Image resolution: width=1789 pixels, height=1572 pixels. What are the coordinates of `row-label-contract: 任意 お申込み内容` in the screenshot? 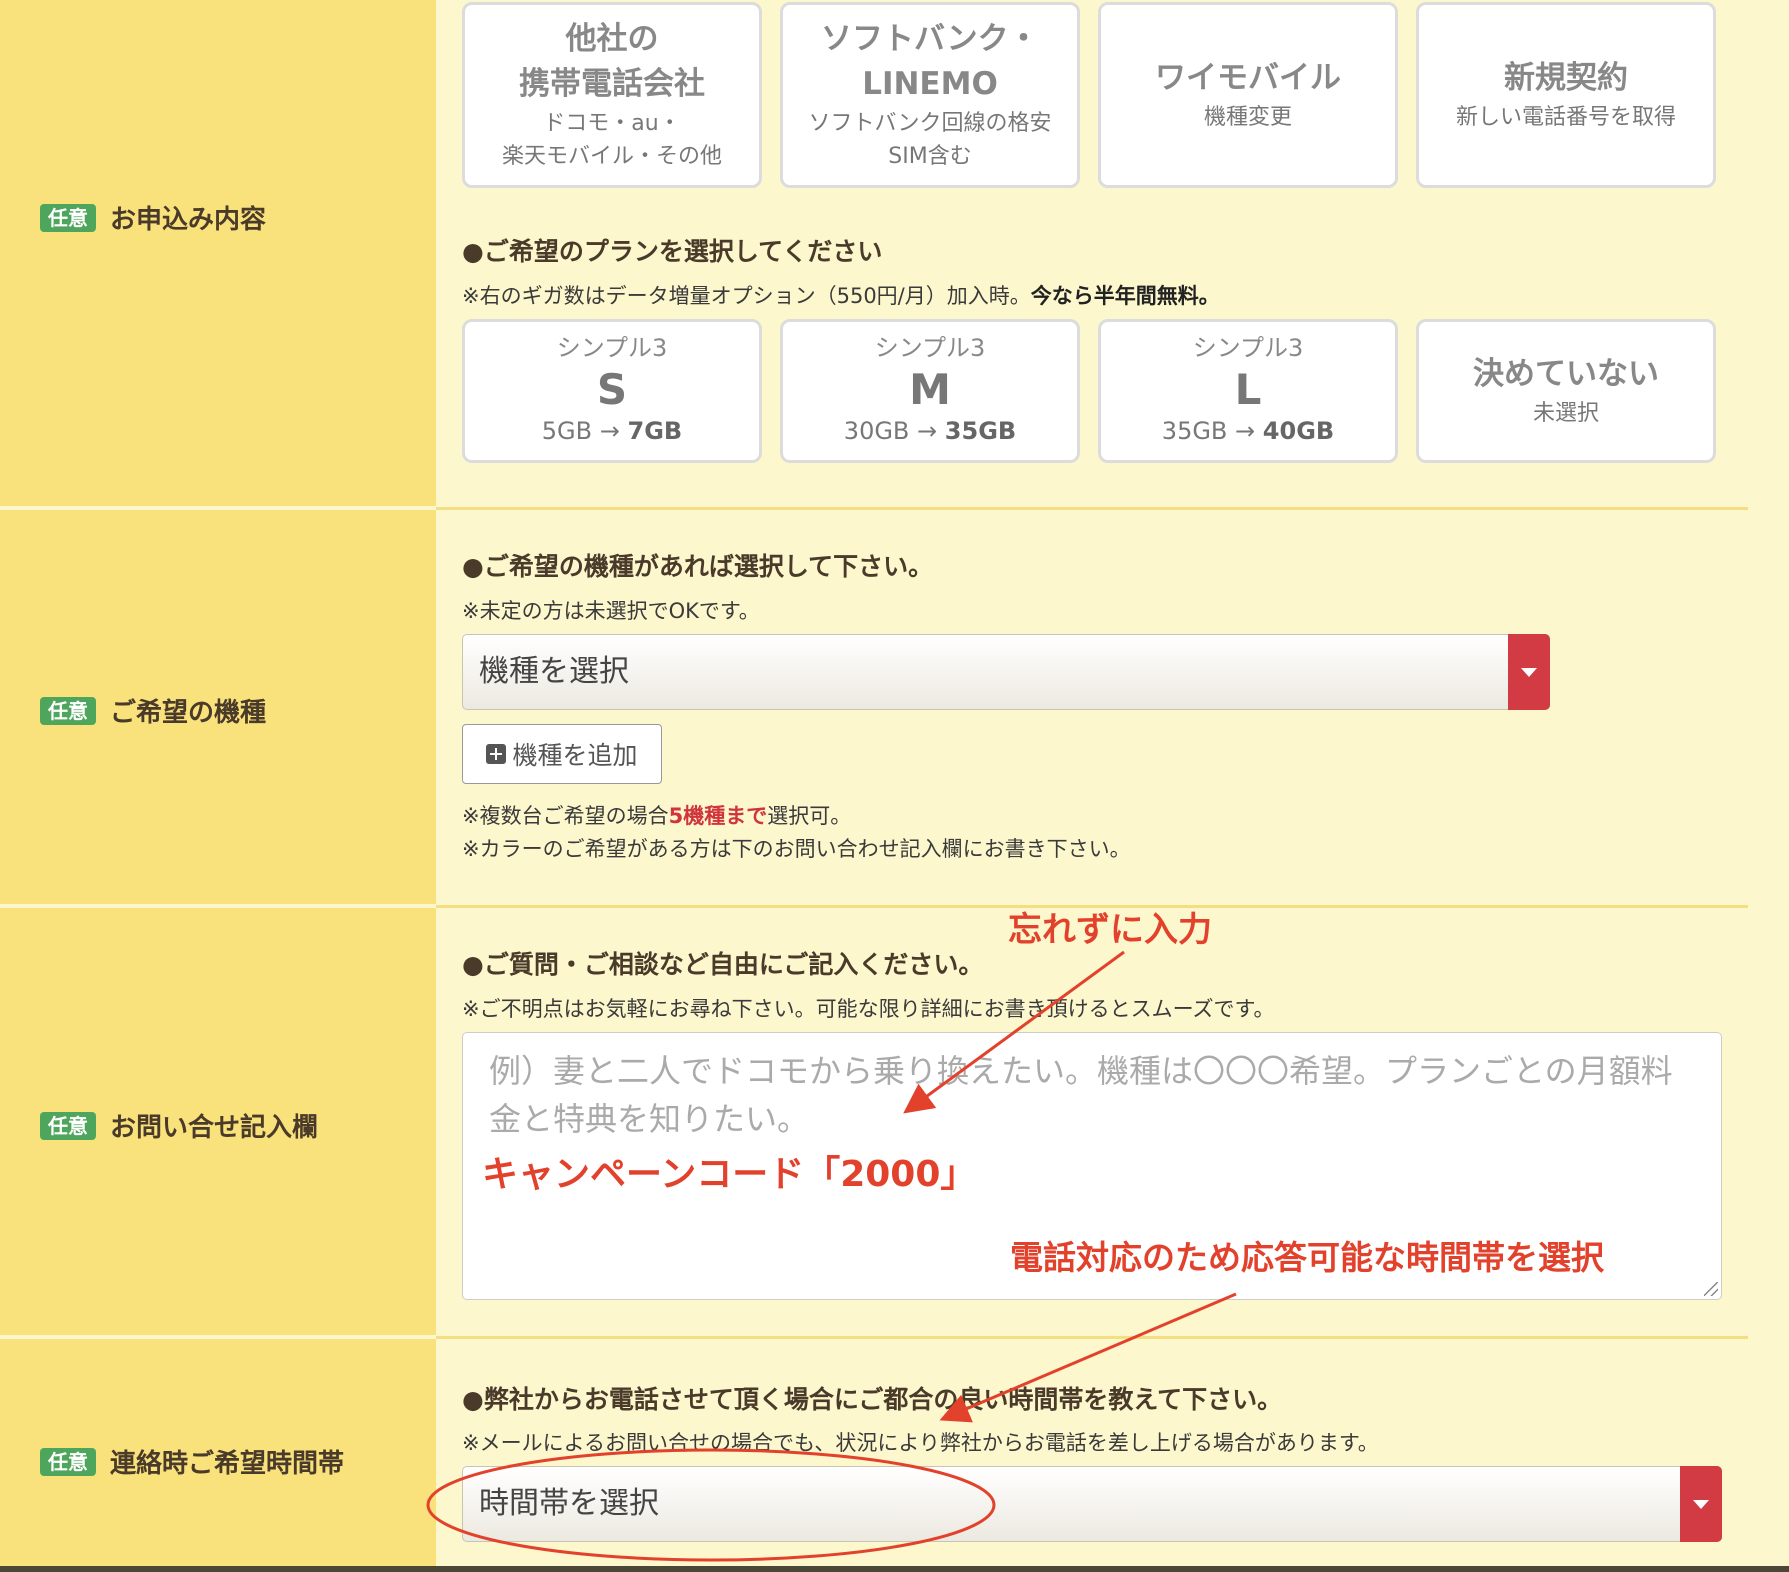 It's located at (153, 217).